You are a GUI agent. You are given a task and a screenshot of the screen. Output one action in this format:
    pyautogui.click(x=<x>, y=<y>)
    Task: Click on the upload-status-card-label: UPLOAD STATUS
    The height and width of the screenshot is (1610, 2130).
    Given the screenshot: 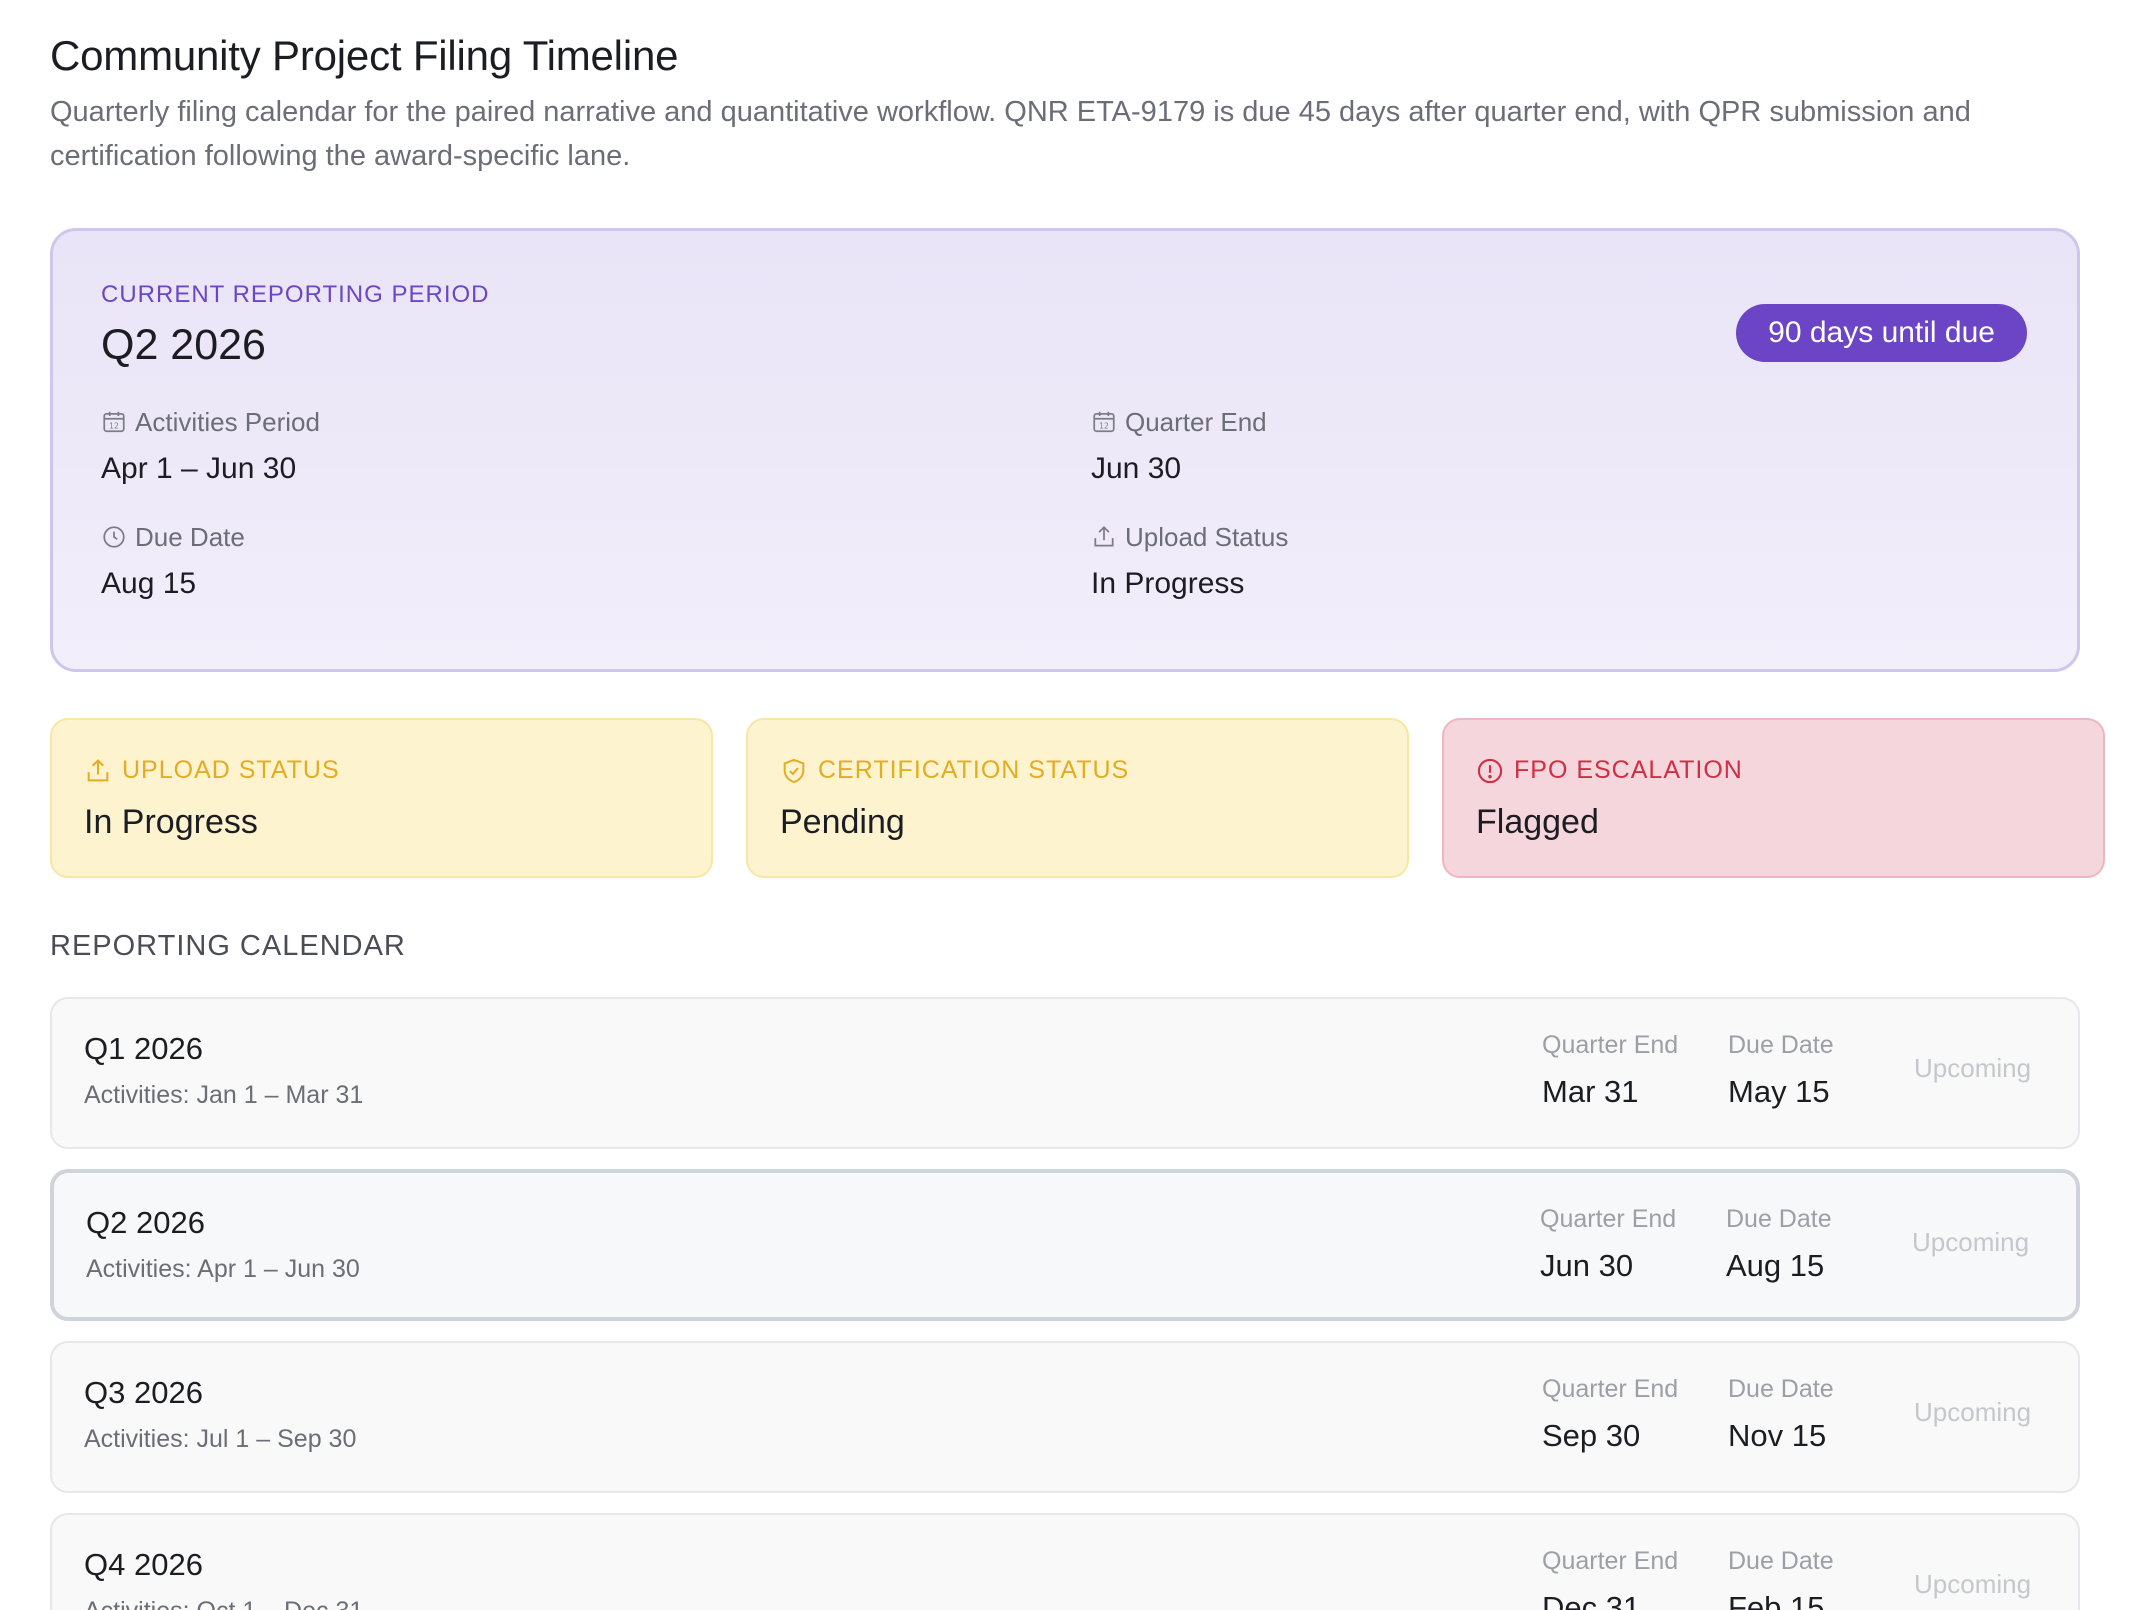 What is the action you would take?
    pyautogui.click(x=231, y=770)
    